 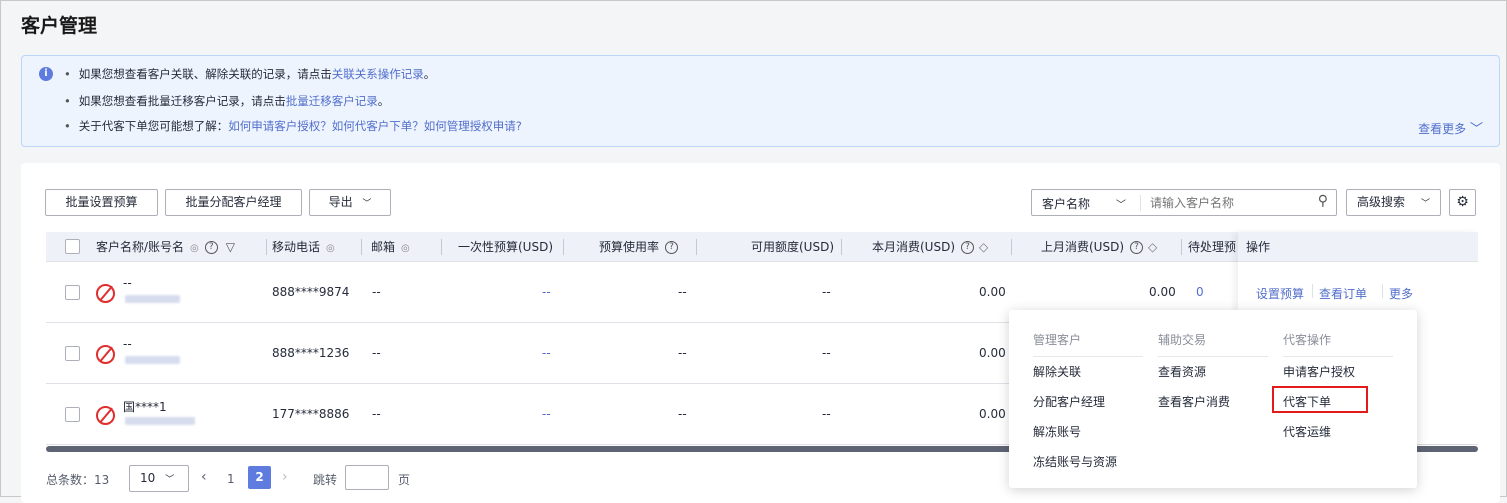 What do you see at coordinates (1088, 344) in the screenshot?
I see `group-title: 管理客户` at bounding box center [1088, 344].